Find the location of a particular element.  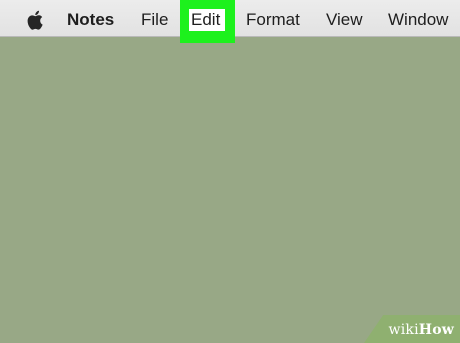

watermark-suffix: How is located at coordinates (436, 330).